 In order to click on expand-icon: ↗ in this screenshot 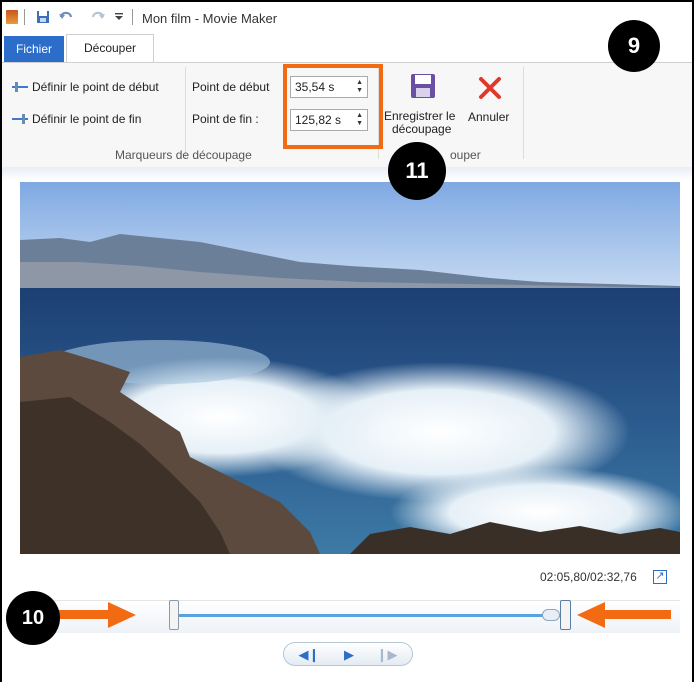, I will do `click(660, 577)`.